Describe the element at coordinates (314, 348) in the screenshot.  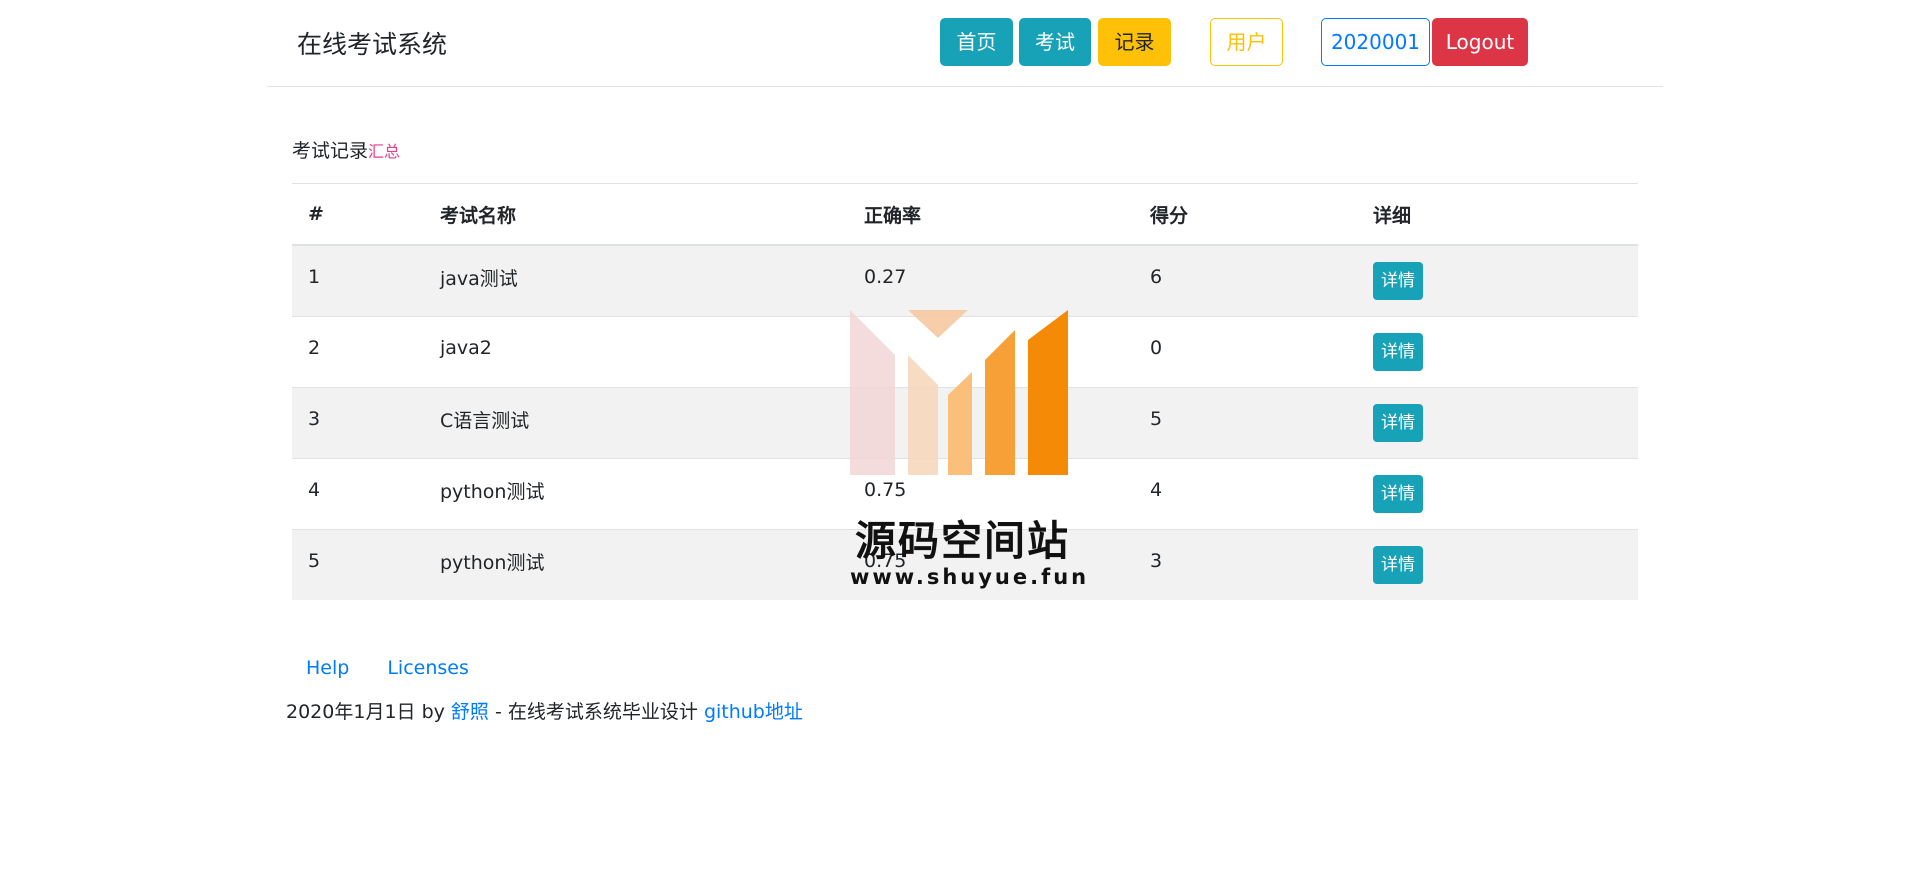
I see `row-number: 2` at that location.